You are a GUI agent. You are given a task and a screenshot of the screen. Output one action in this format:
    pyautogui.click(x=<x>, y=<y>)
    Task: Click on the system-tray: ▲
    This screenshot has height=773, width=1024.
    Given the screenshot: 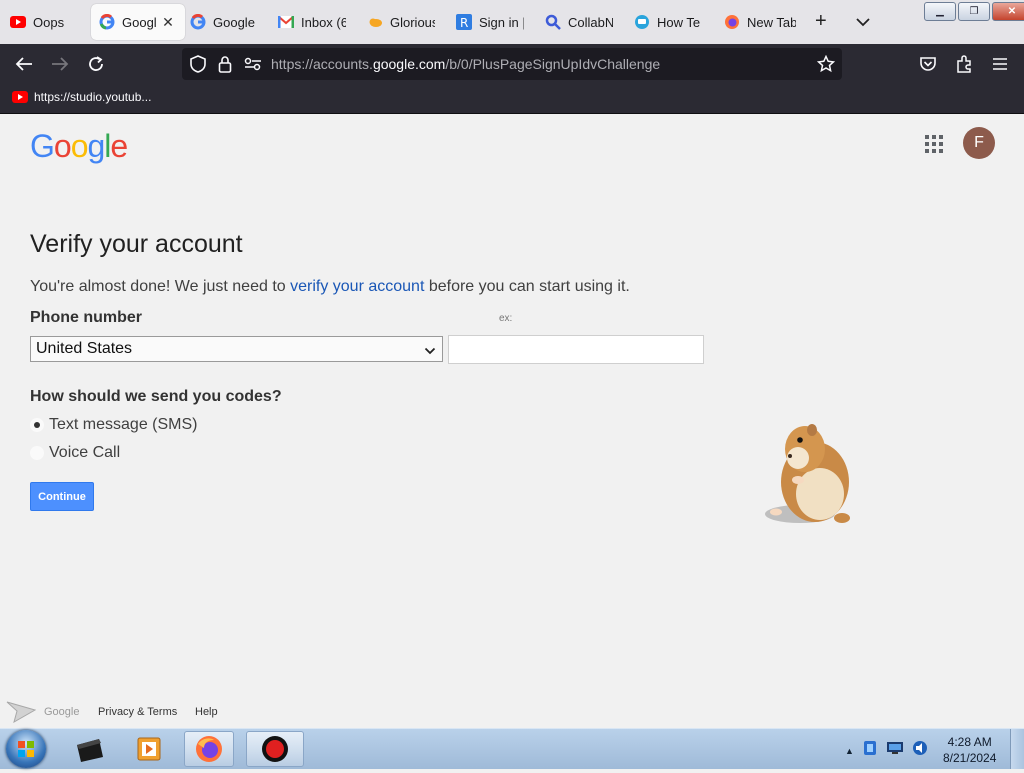 What is the action you would take?
    pyautogui.click(x=886, y=750)
    